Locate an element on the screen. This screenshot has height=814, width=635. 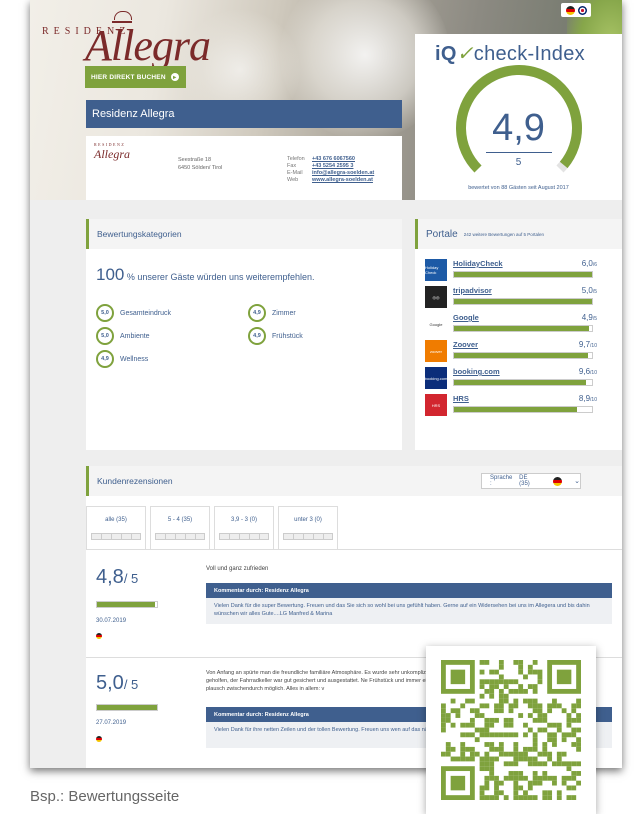
review-rating-bar is located at coordinates (127, 707).